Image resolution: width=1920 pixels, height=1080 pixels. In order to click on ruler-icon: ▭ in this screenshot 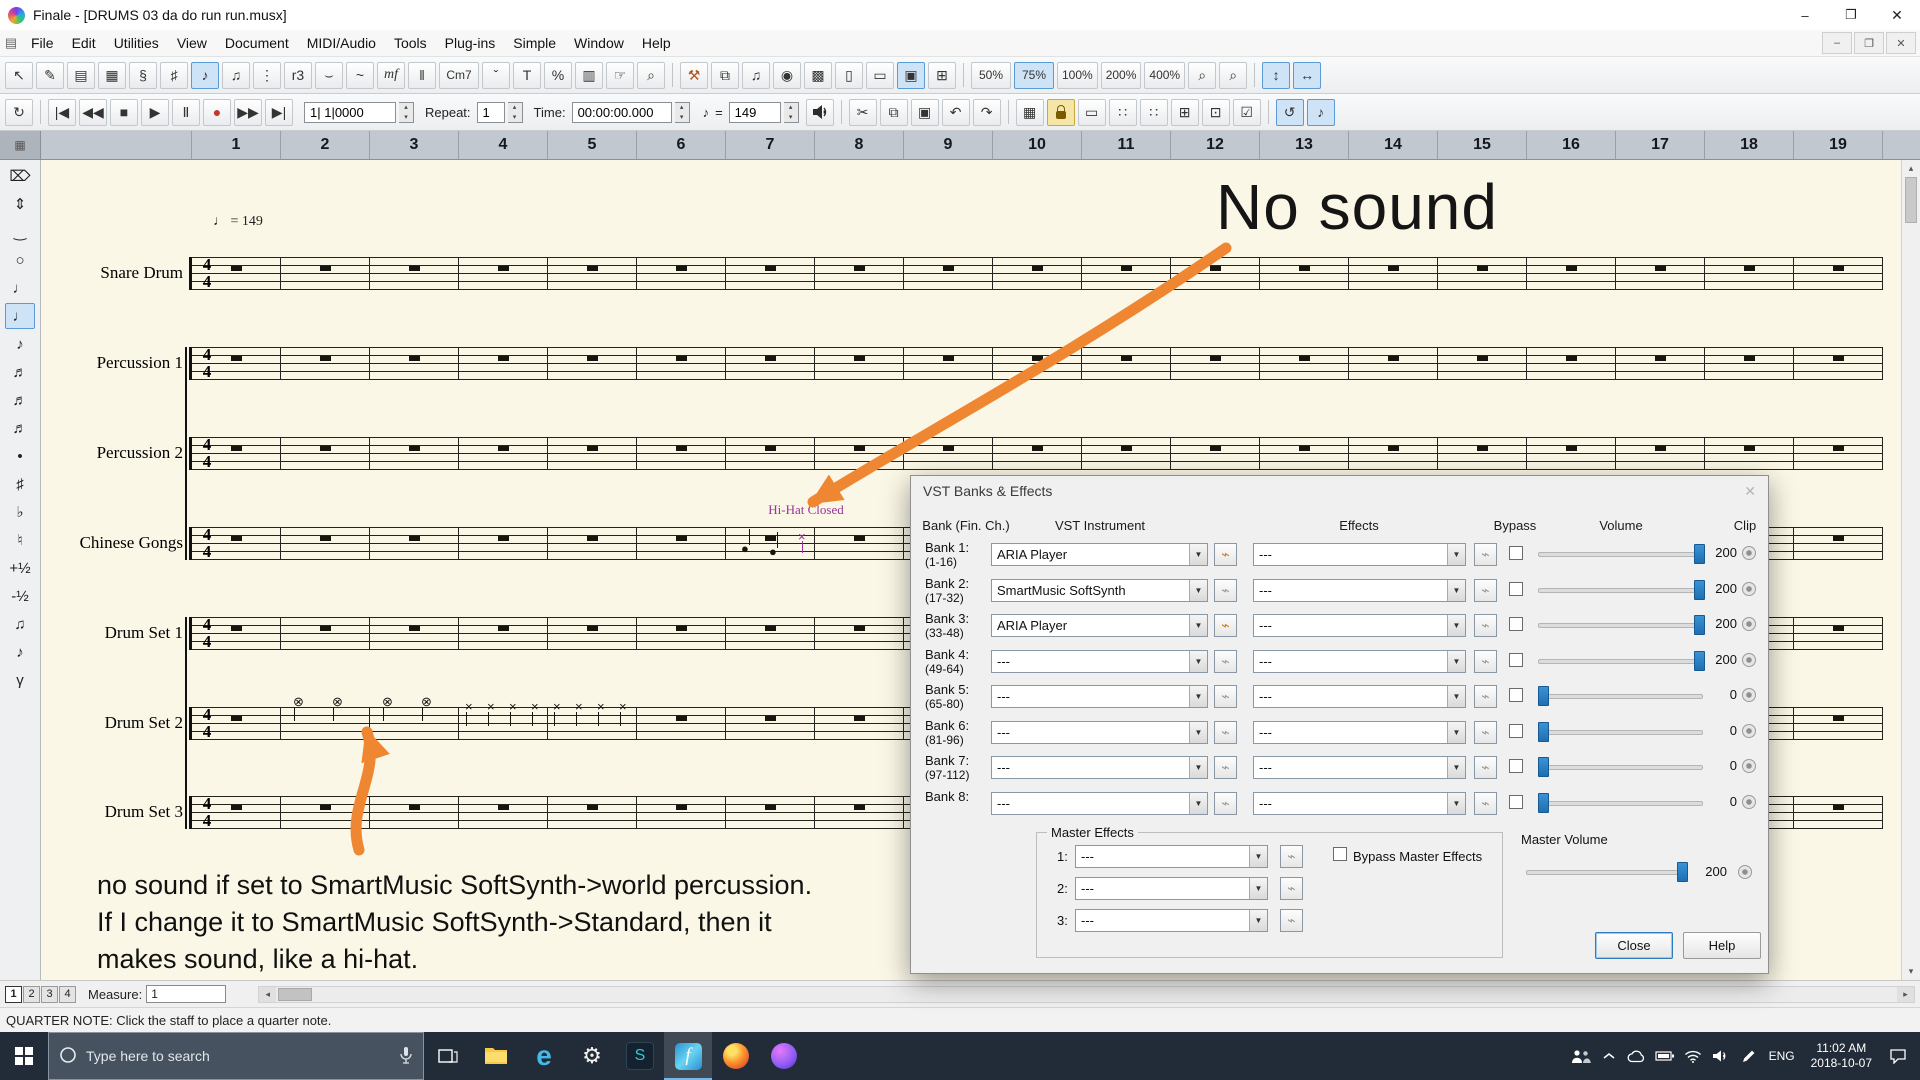, I will do `click(1091, 112)`.